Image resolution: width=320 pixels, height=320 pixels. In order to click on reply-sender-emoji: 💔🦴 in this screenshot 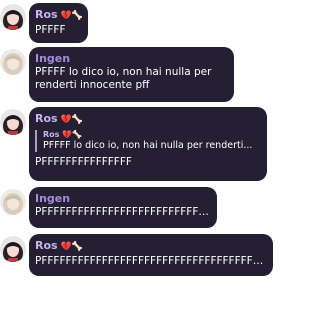, I will do `click(72, 134)`.